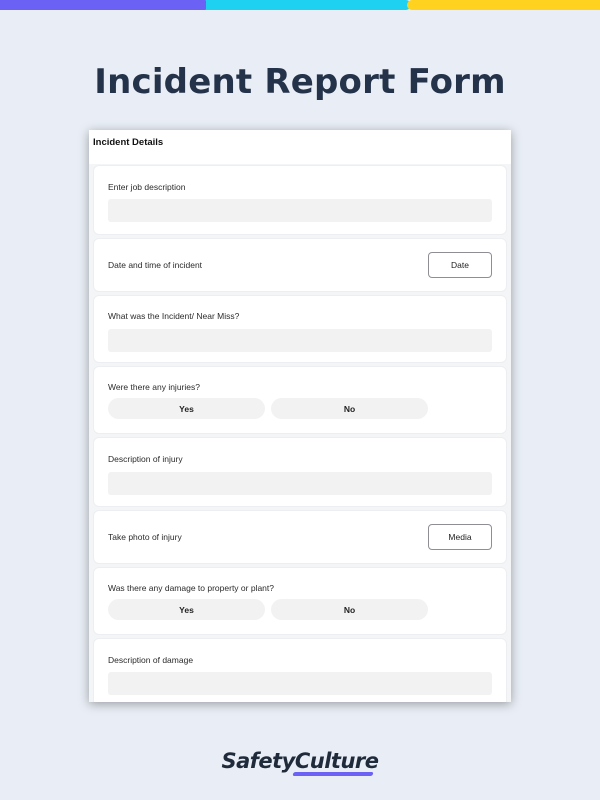 Image resolution: width=600 pixels, height=800 pixels. I want to click on injuries-no-button: No, so click(349, 408).